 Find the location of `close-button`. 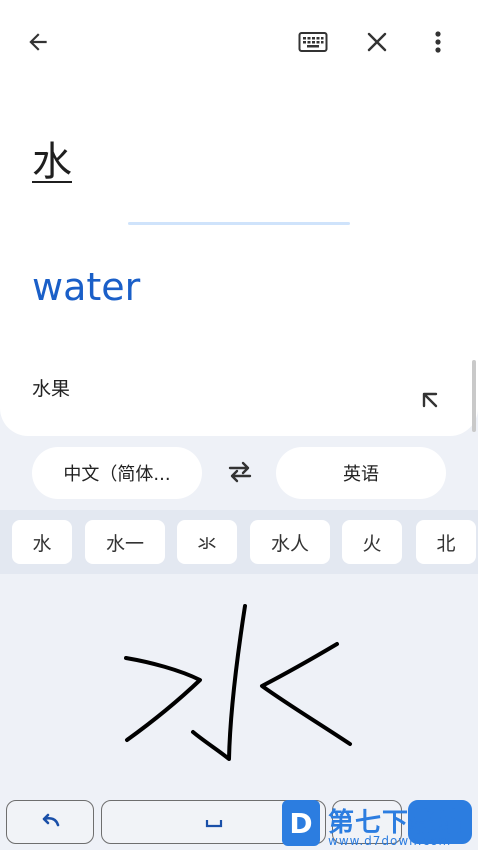

close-button is located at coordinates (377, 42).